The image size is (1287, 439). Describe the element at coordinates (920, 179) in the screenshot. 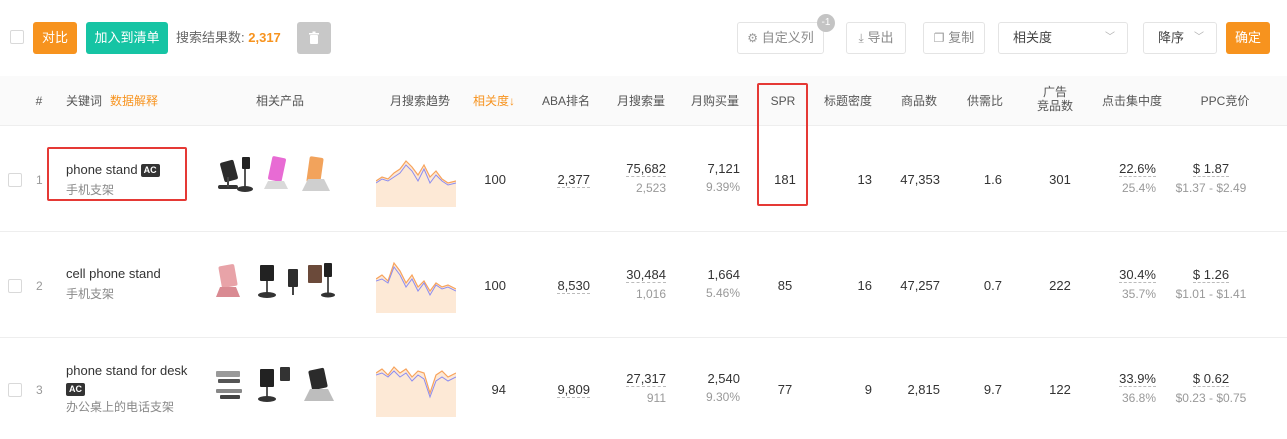

I see `product-count-value: 47,353` at that location.